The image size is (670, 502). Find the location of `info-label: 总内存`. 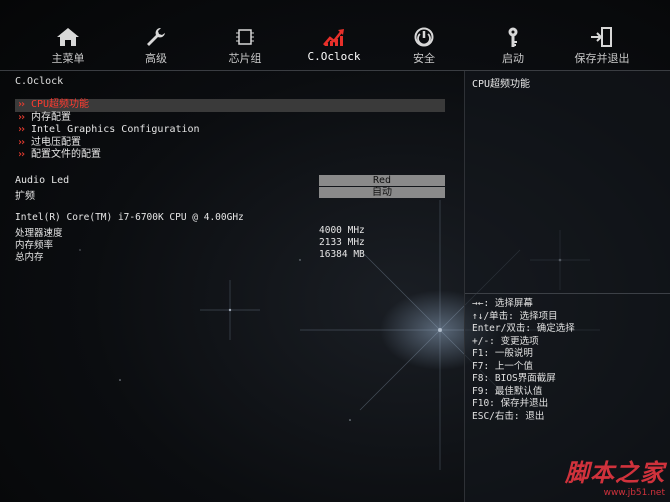

info-label: 总内存 is located at coordinates (29, 257).